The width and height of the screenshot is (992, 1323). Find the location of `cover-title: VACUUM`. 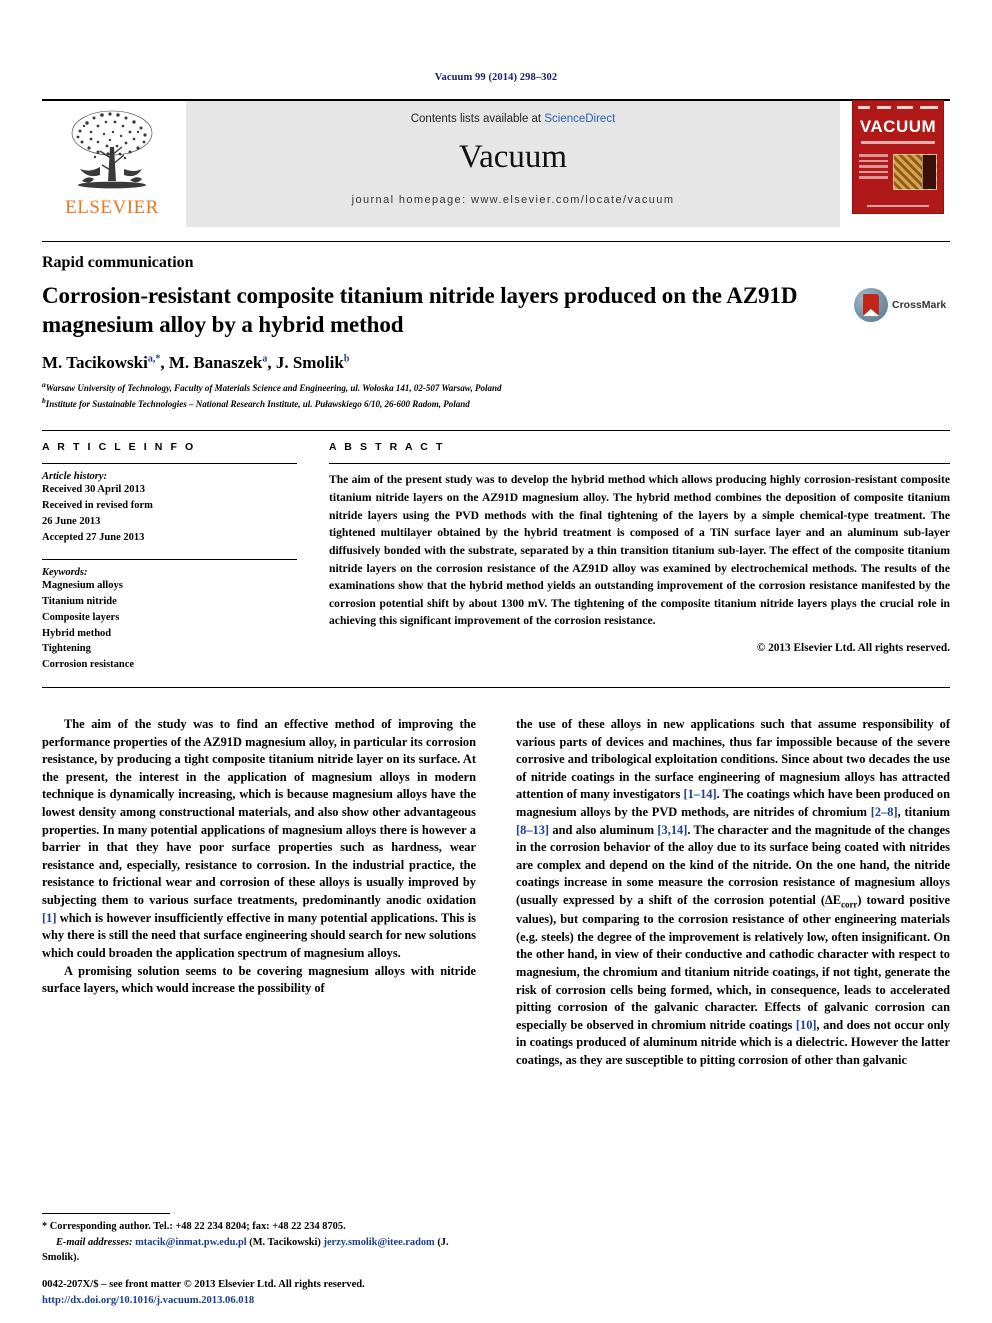

cover-title: VACUUM is located at coordinates (898, 126).